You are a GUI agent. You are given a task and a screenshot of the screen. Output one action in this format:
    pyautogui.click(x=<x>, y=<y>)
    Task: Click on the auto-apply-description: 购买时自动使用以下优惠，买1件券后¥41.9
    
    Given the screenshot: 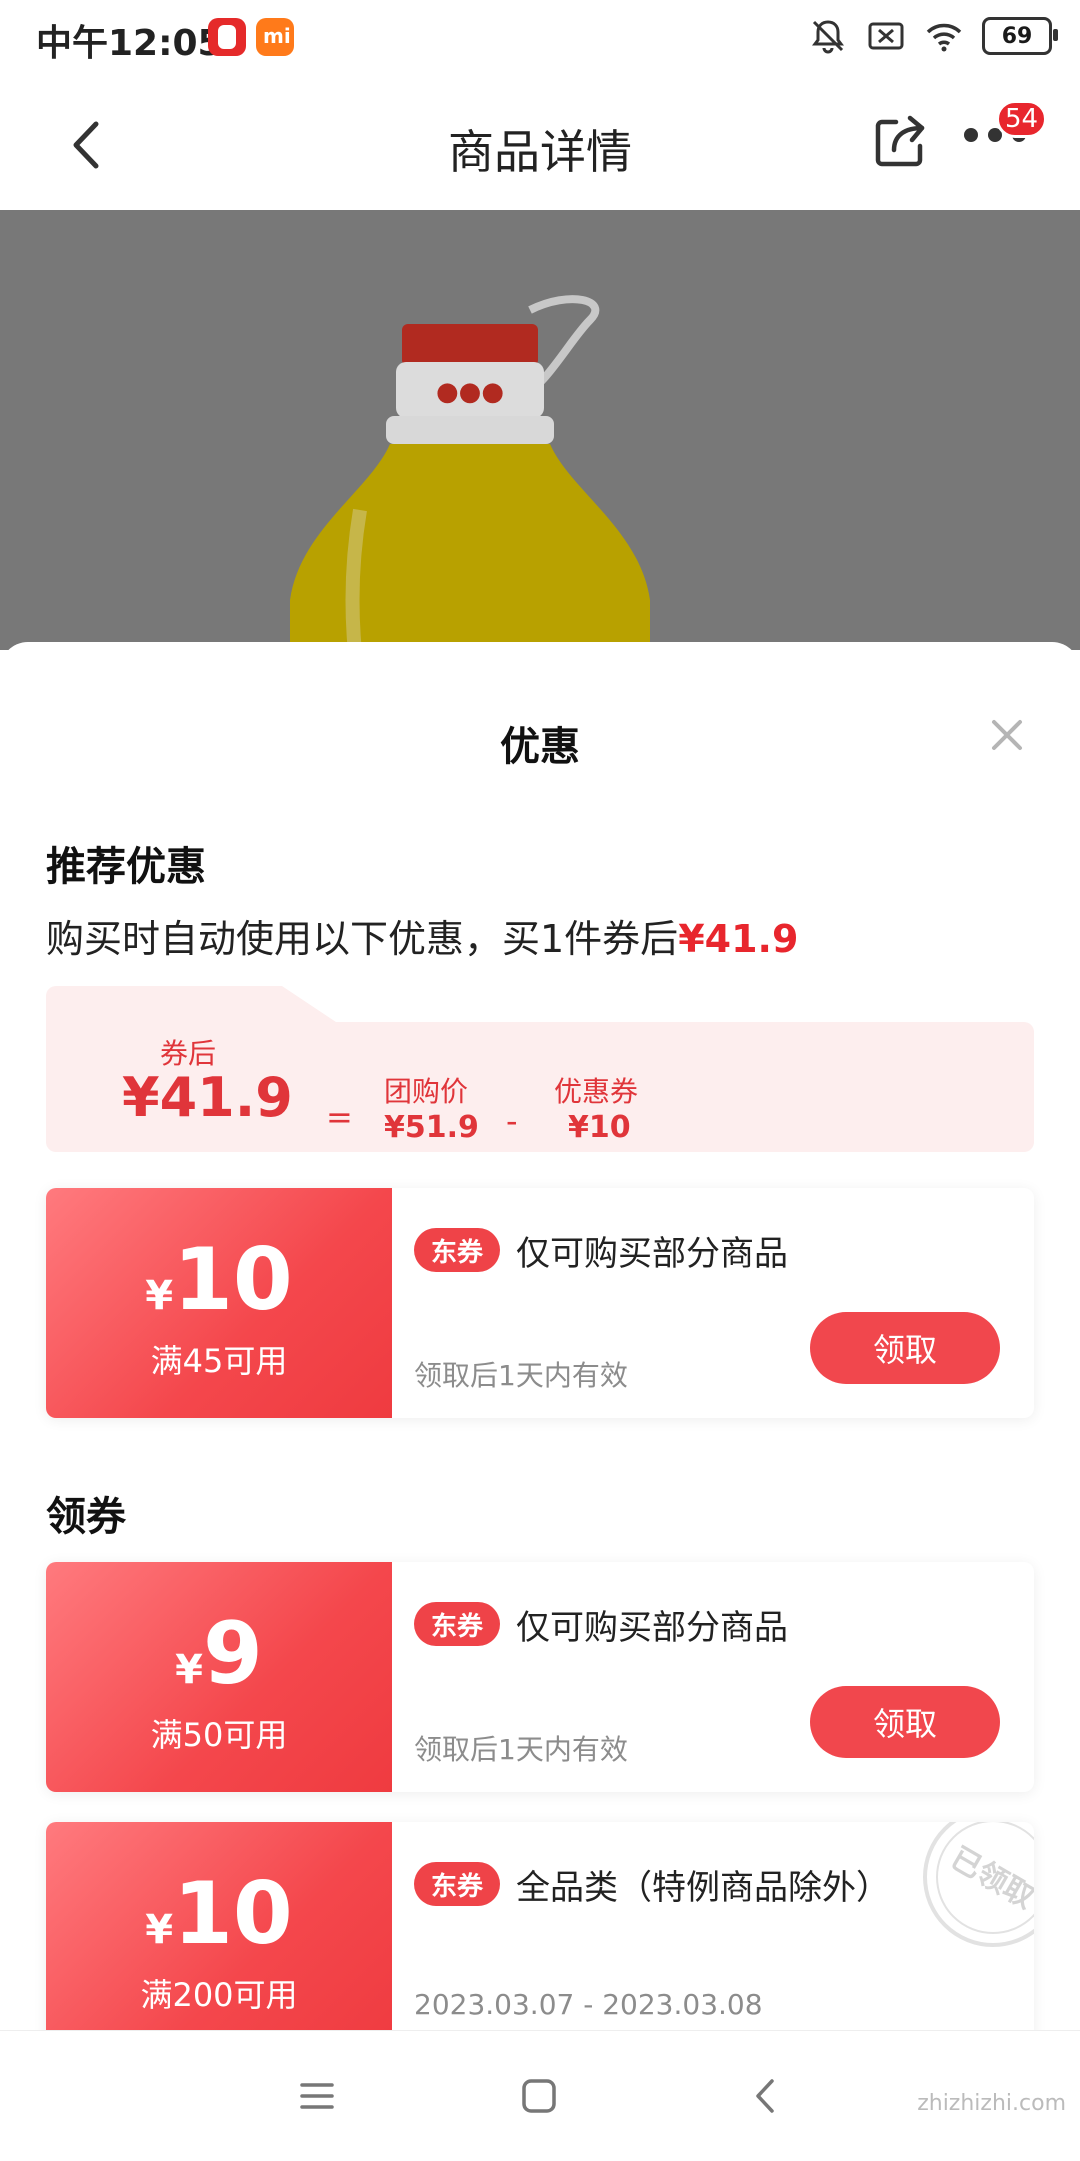 What is the action you would take?
    pyautogui.click(x=422, y=935)
    